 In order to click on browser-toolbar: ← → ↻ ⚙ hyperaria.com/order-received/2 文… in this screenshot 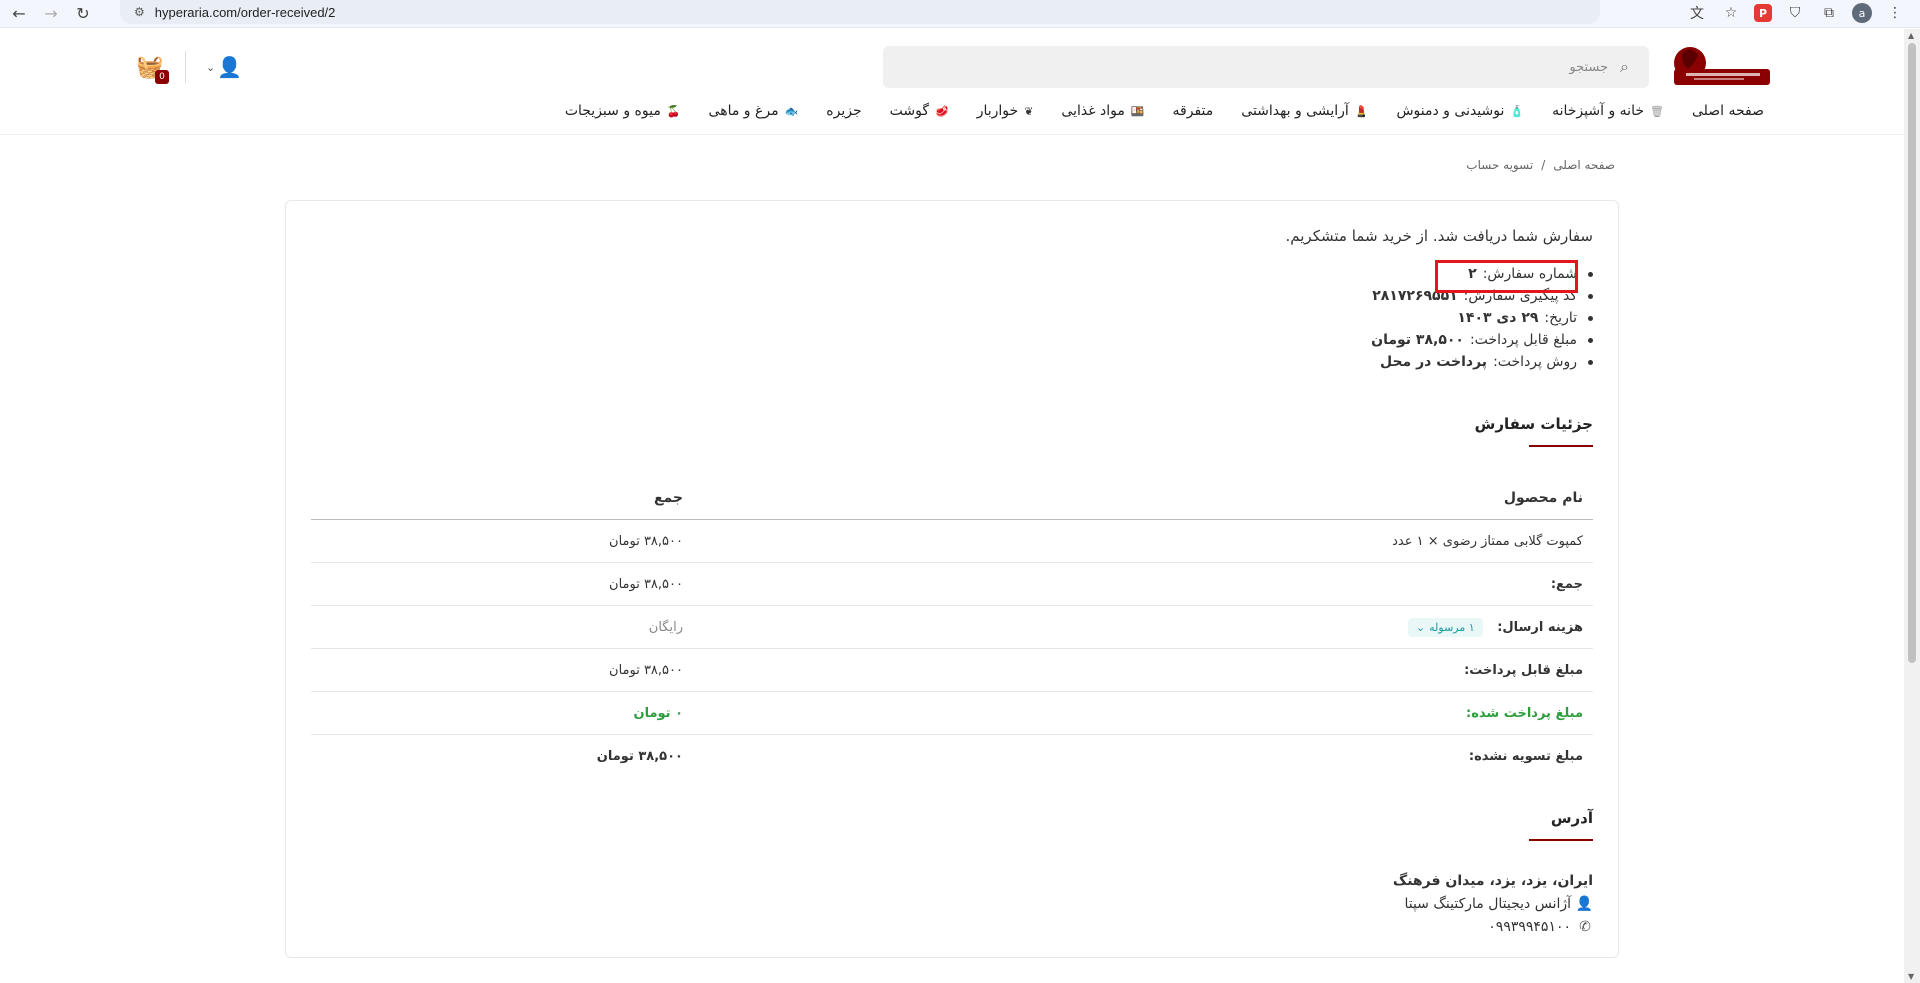, I will do `click(960, 14)`.